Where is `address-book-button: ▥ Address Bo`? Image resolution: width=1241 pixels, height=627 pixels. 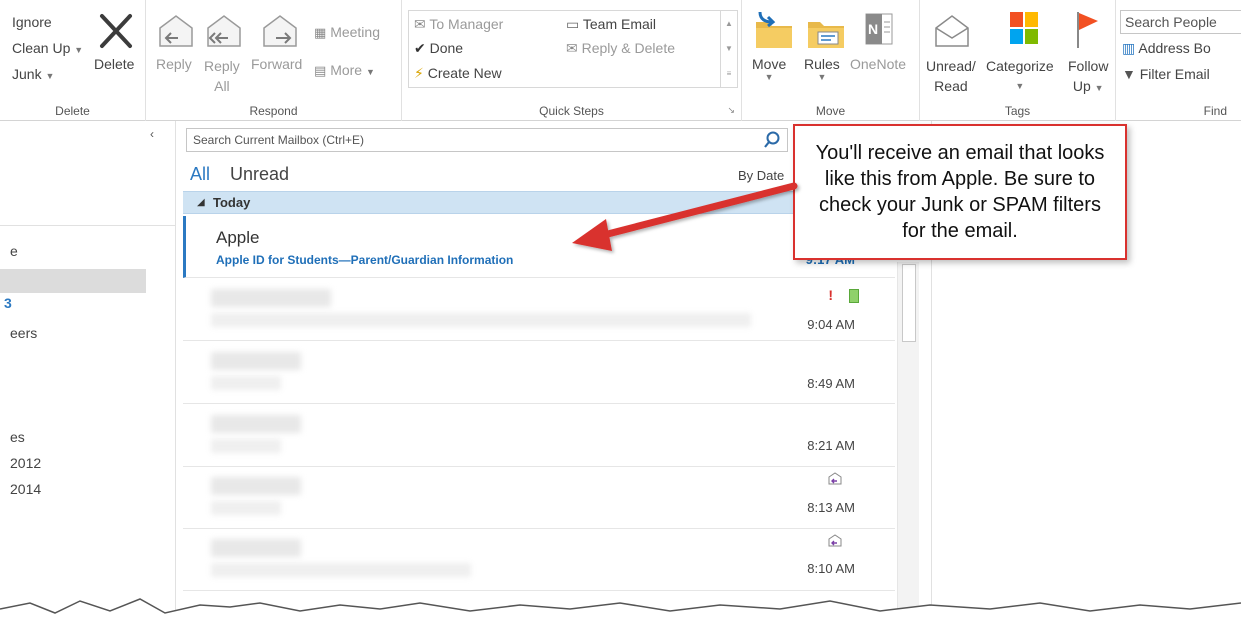
address-book-button: ▥ Address Bo is located at coordinates (1166, 48).